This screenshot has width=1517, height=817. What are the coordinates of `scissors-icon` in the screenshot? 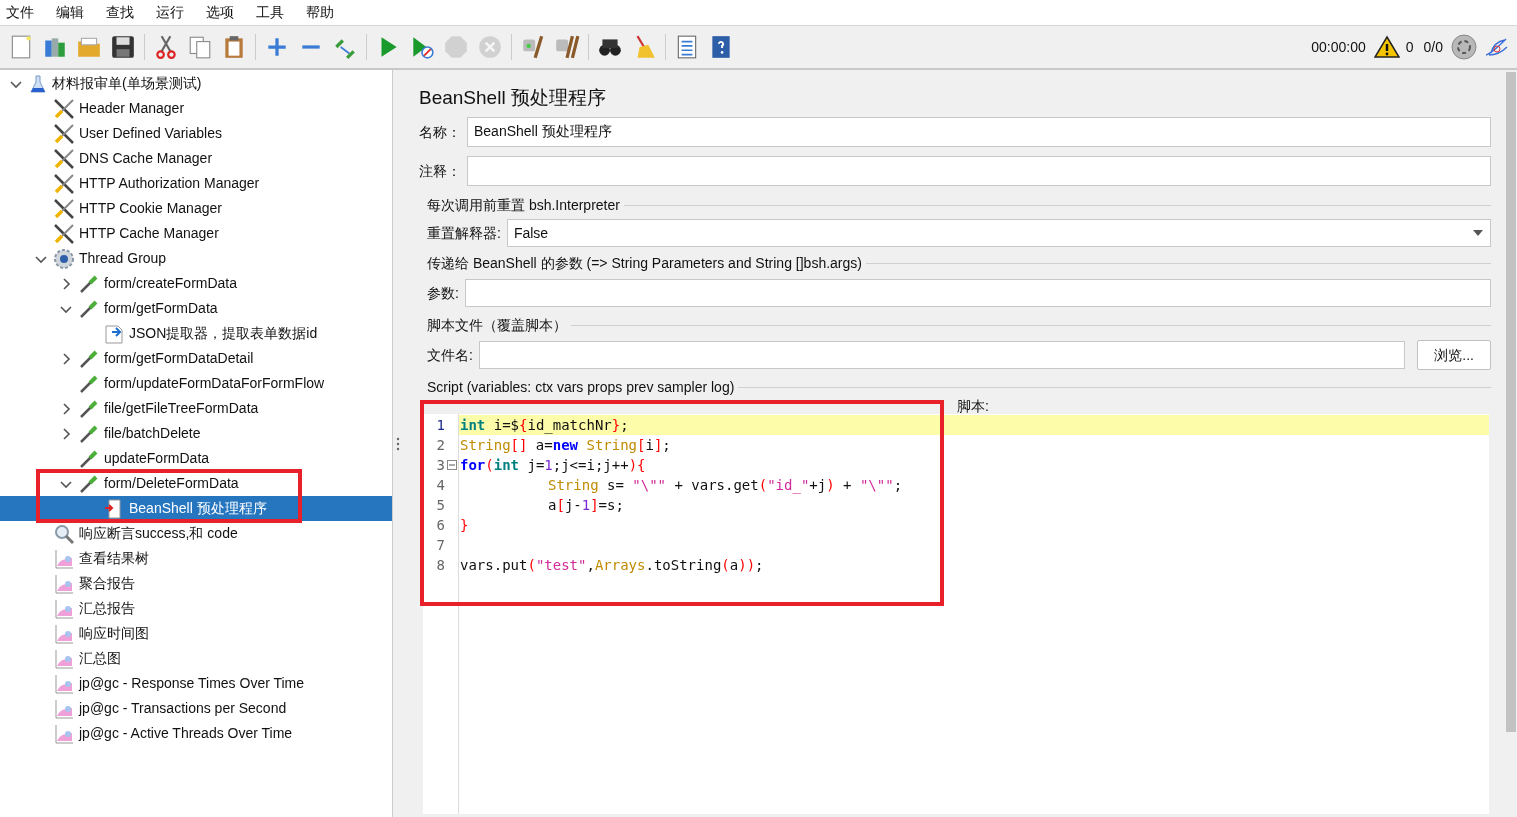 It's located at (166, 47).